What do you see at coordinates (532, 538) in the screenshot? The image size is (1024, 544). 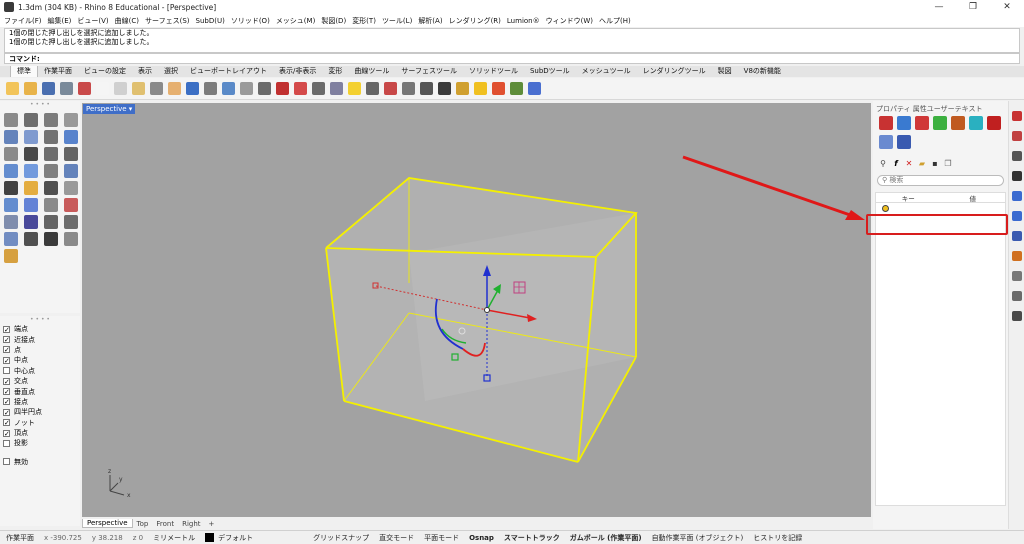 I see `status-smarttrack: スマートトラック` at bounding box center [532, 538].